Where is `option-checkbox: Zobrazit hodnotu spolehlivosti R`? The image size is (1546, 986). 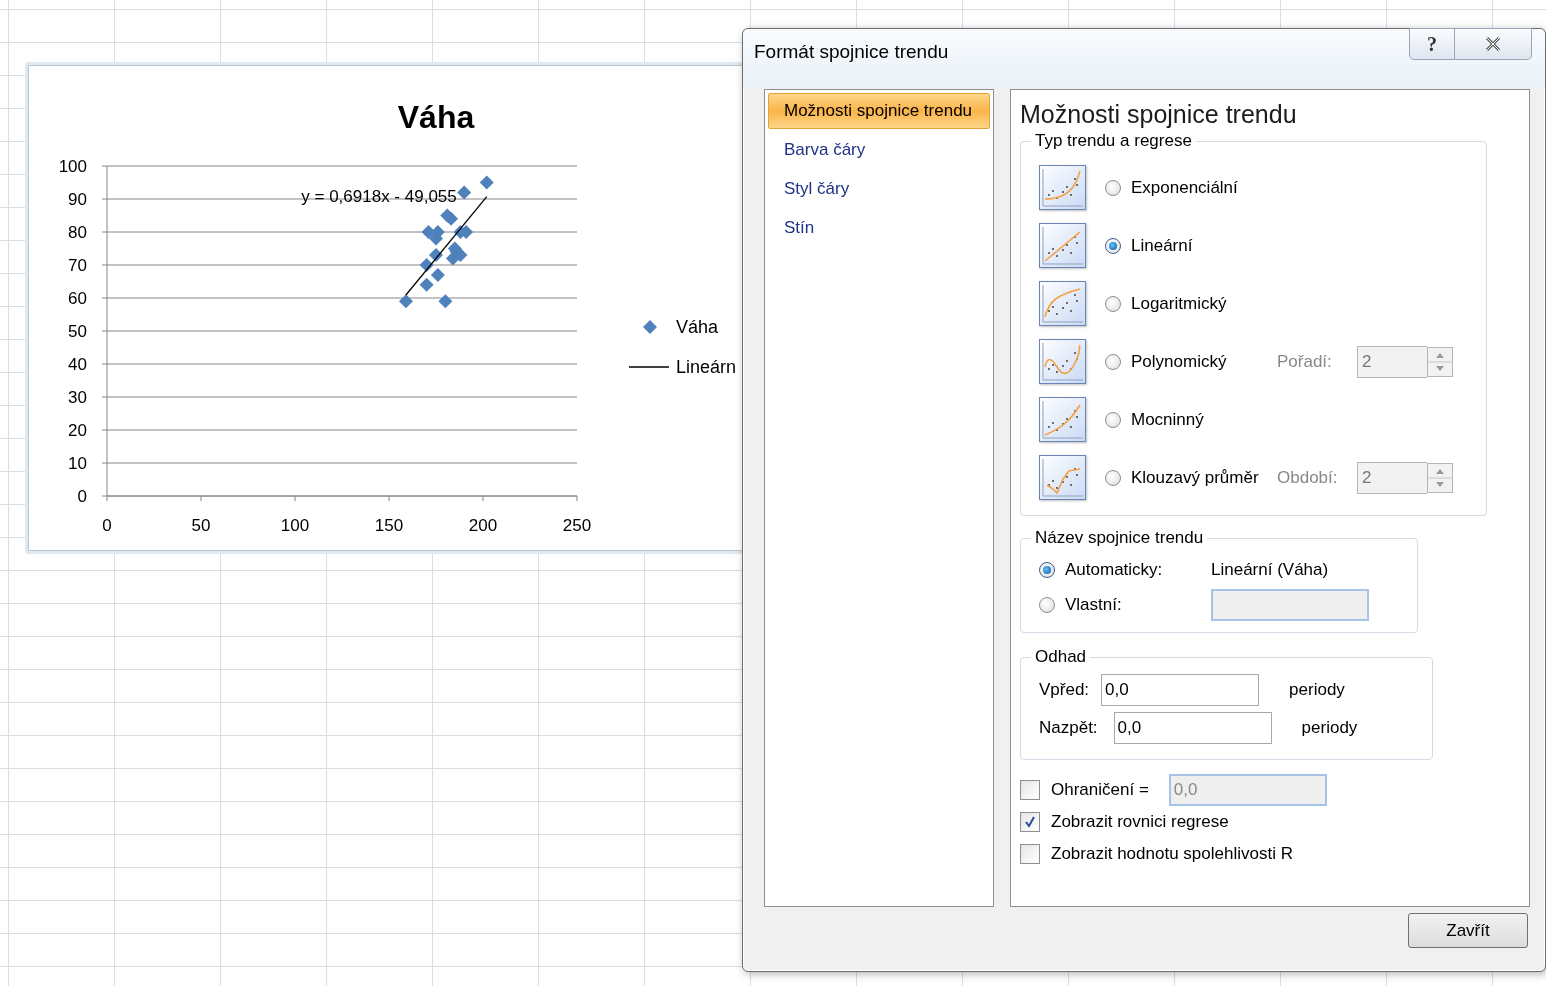 option-checkbox: Zobrazit hodnotu spolehlivosti R is located at coordinates (1156, 854).